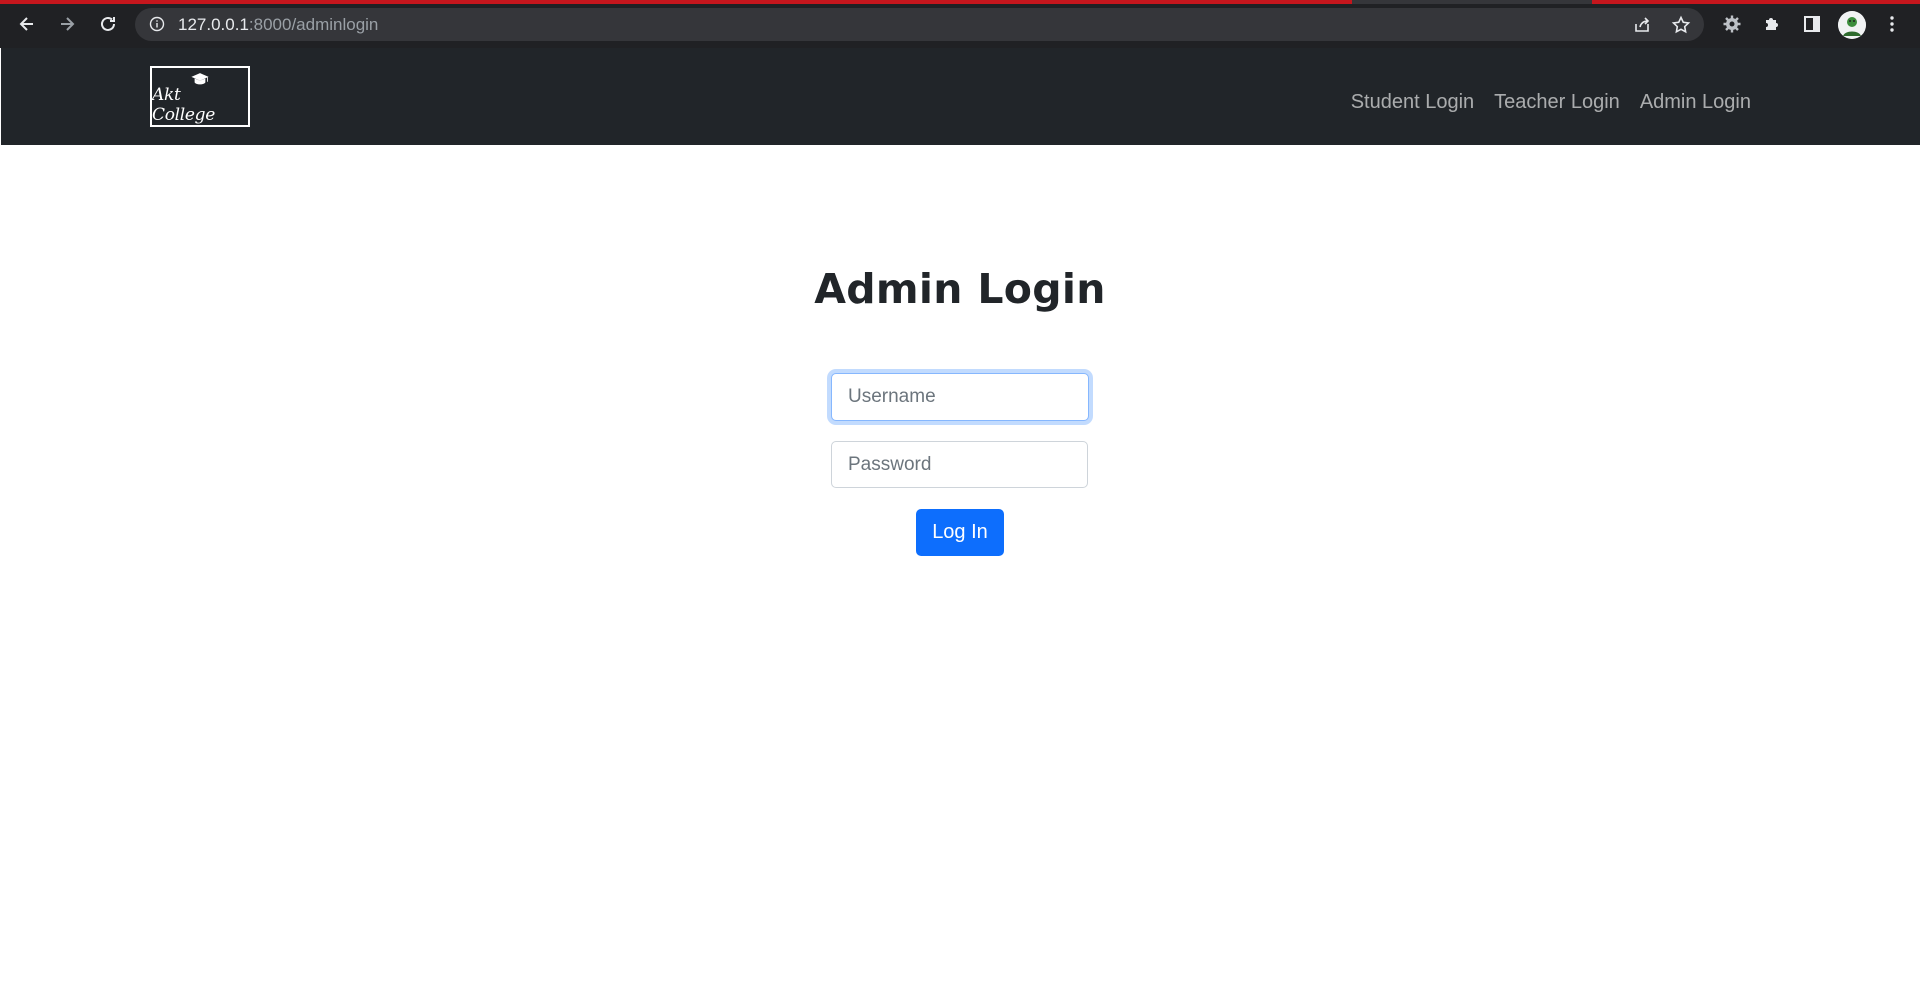  I want to click on reload-icon, so click(108, 24).